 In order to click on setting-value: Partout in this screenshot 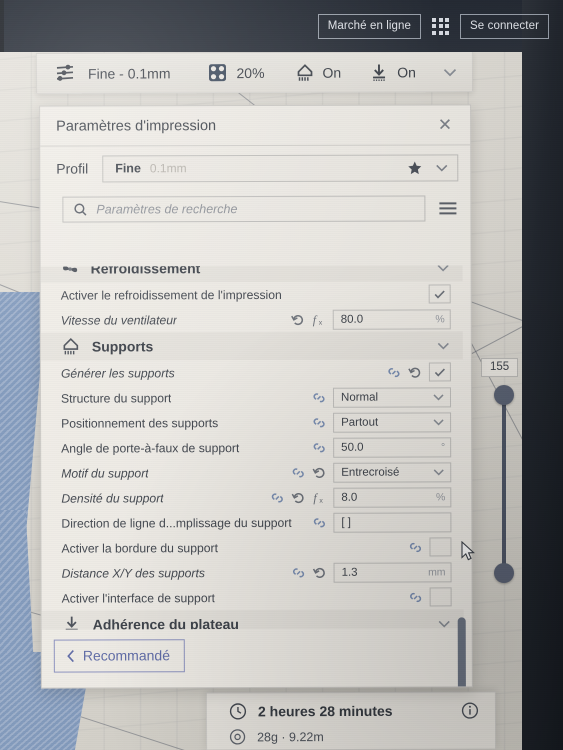, I will do `click(360, 422)`.